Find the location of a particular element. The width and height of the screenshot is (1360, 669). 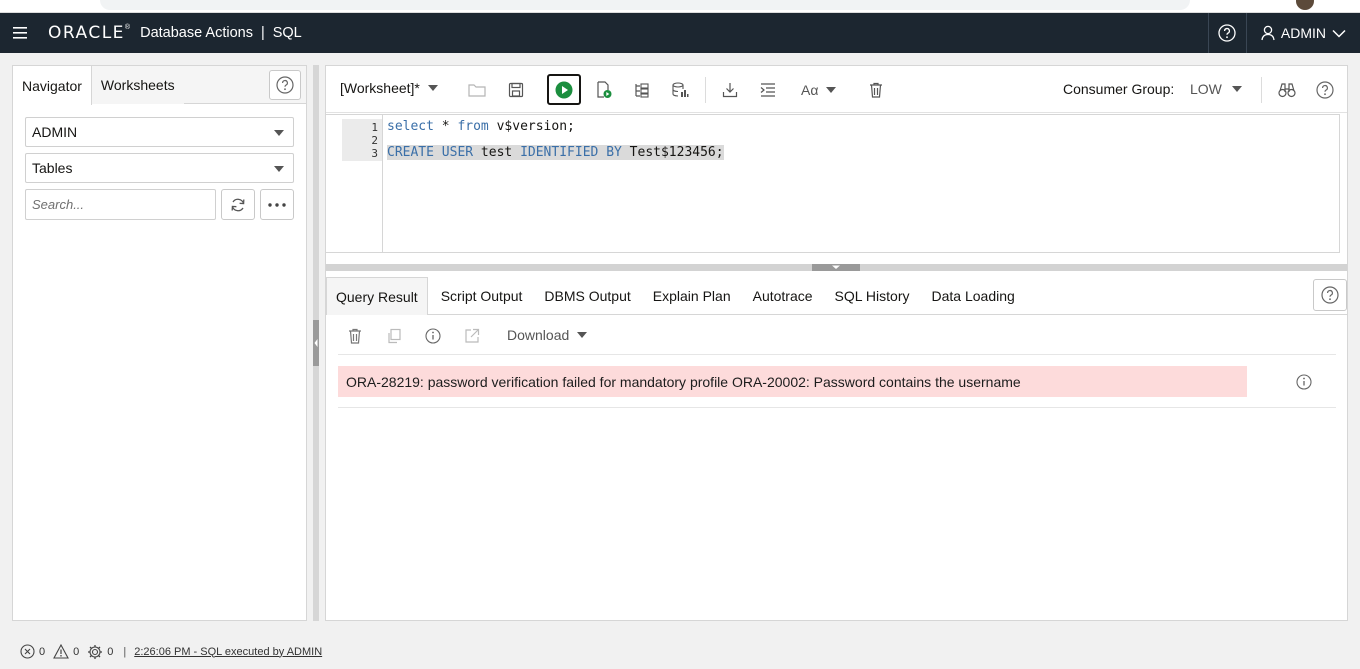

more-actions-button is located at coordinates (277, 204).